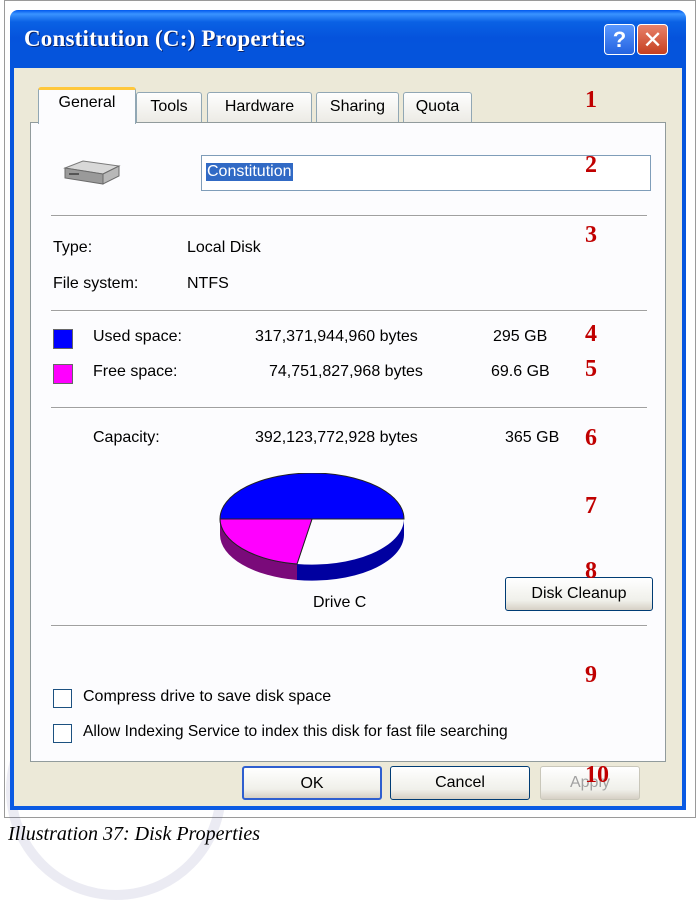 The image size is (700, 900). I want to click on cancel-button: Cancel, so click(460, 783).